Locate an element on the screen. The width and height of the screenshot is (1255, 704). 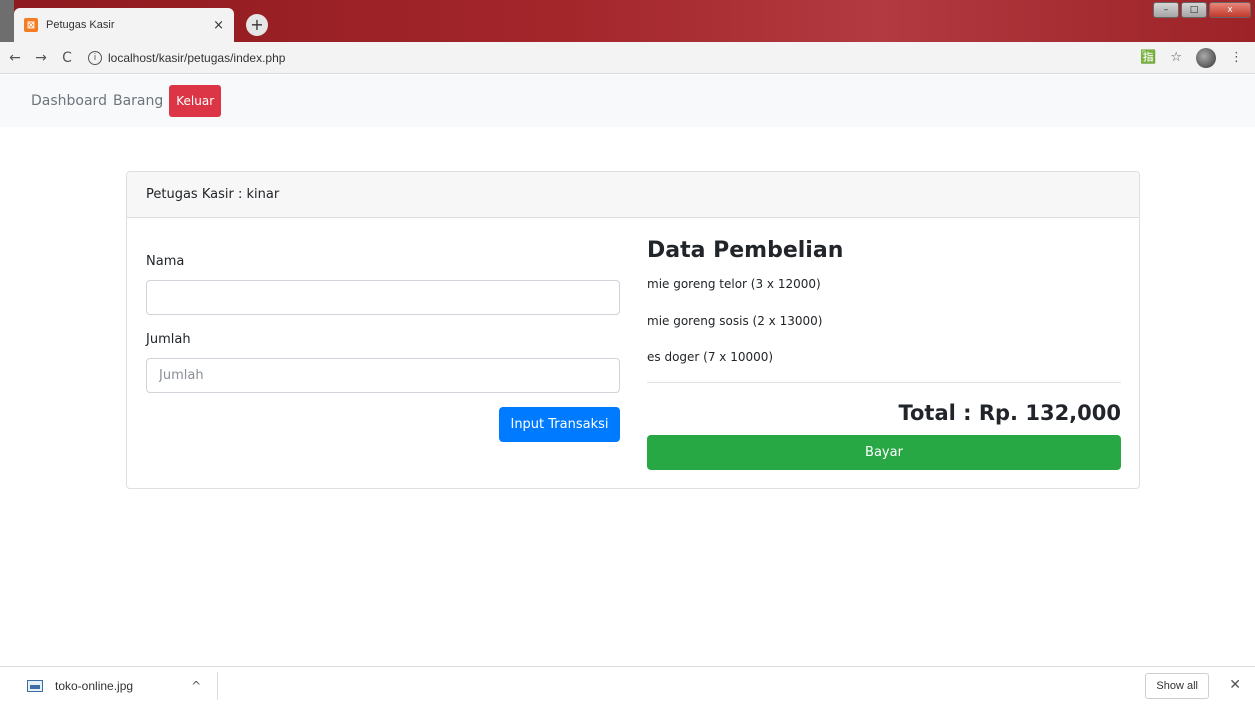
translate-icon: 🈯 is located at coordinates (1148, 57).